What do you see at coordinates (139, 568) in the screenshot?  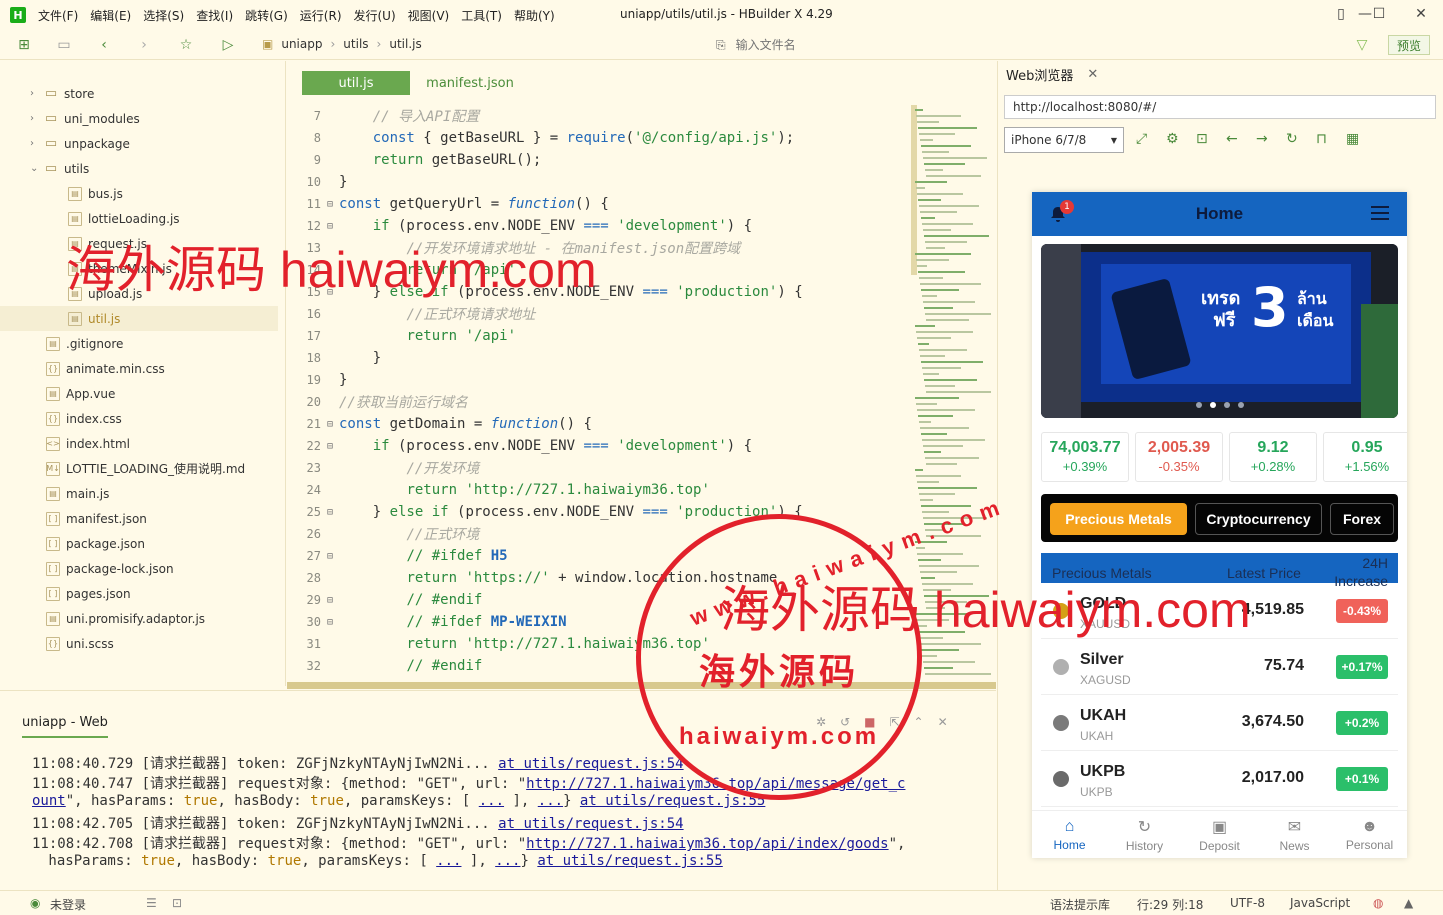 I see `tree-item: [ ] package-lock.json` at bounding box center [139, 568].